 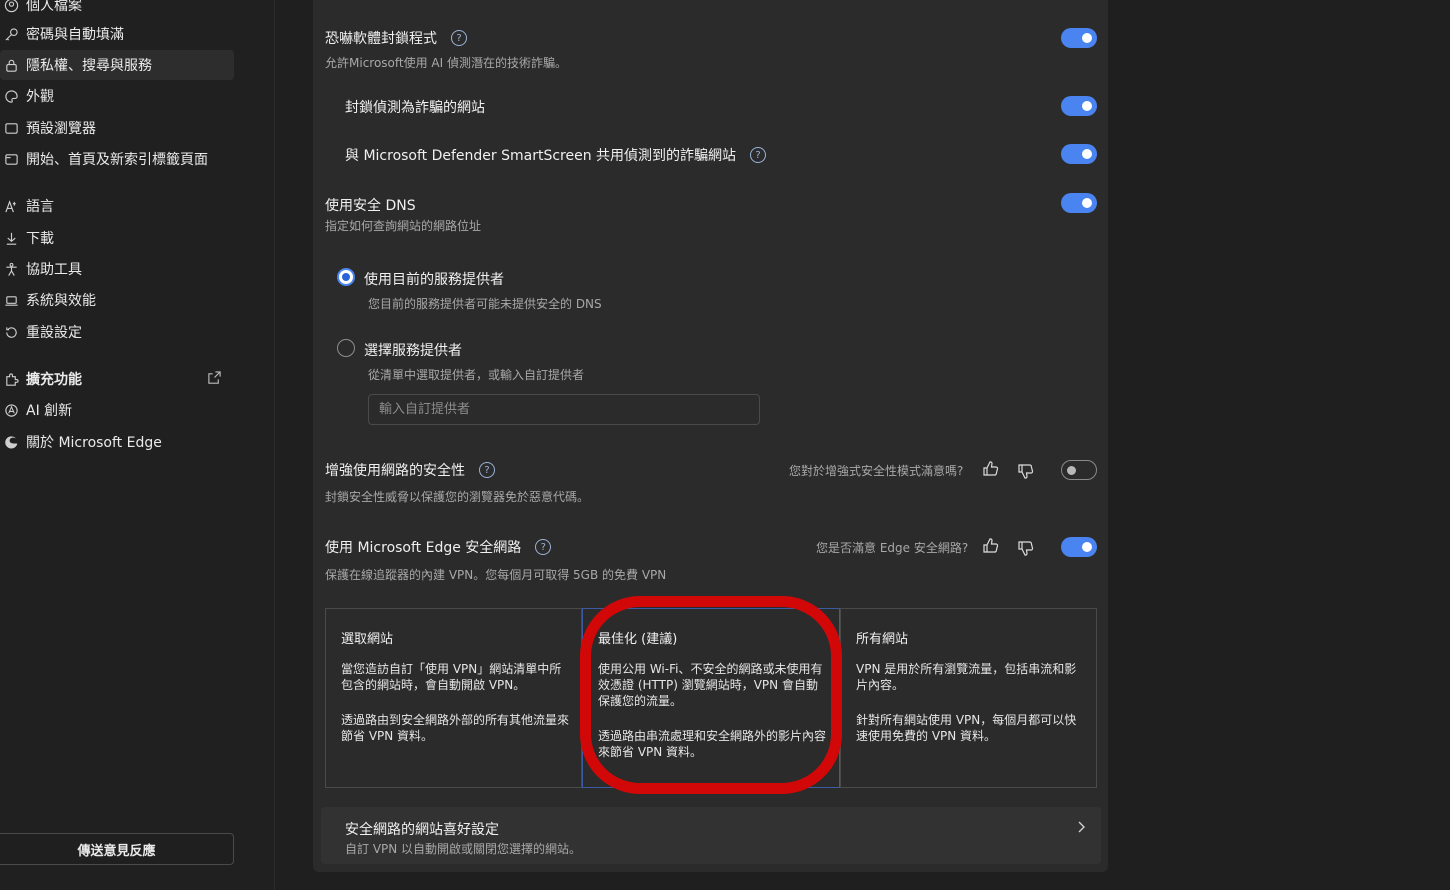 I want to click on language-icon, so click(x=11, y=206).